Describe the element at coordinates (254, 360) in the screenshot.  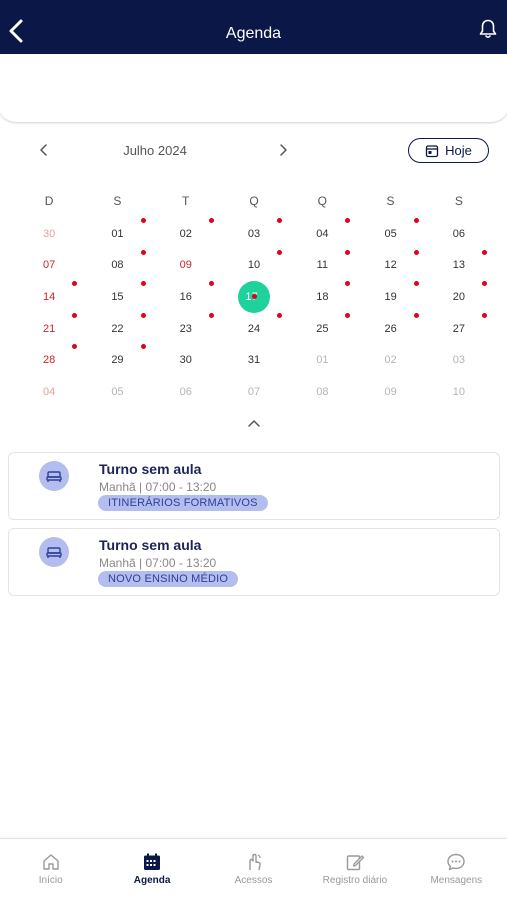
I see `calendar-day: 31` at that location.